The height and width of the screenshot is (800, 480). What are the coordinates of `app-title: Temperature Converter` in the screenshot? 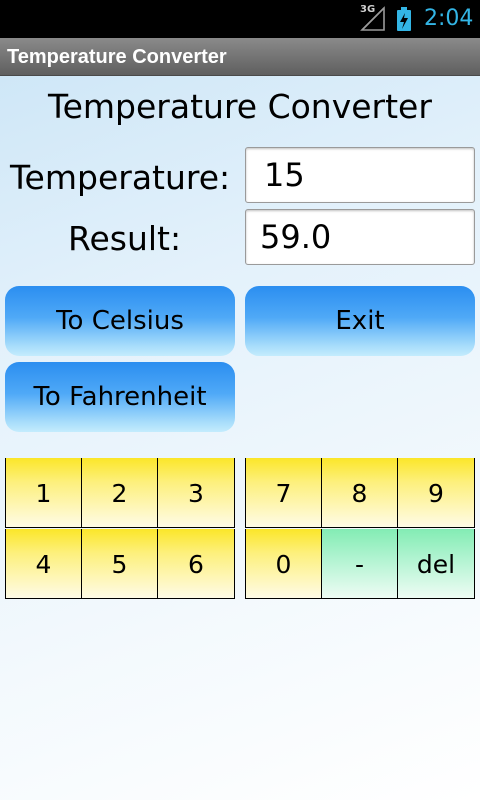 It's located at (117, 57).